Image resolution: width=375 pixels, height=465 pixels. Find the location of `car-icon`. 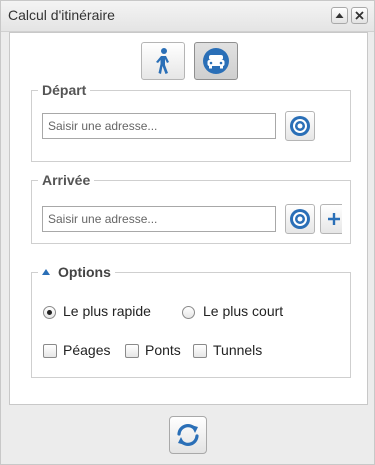

car-icon is located at coordinates (216, 61).